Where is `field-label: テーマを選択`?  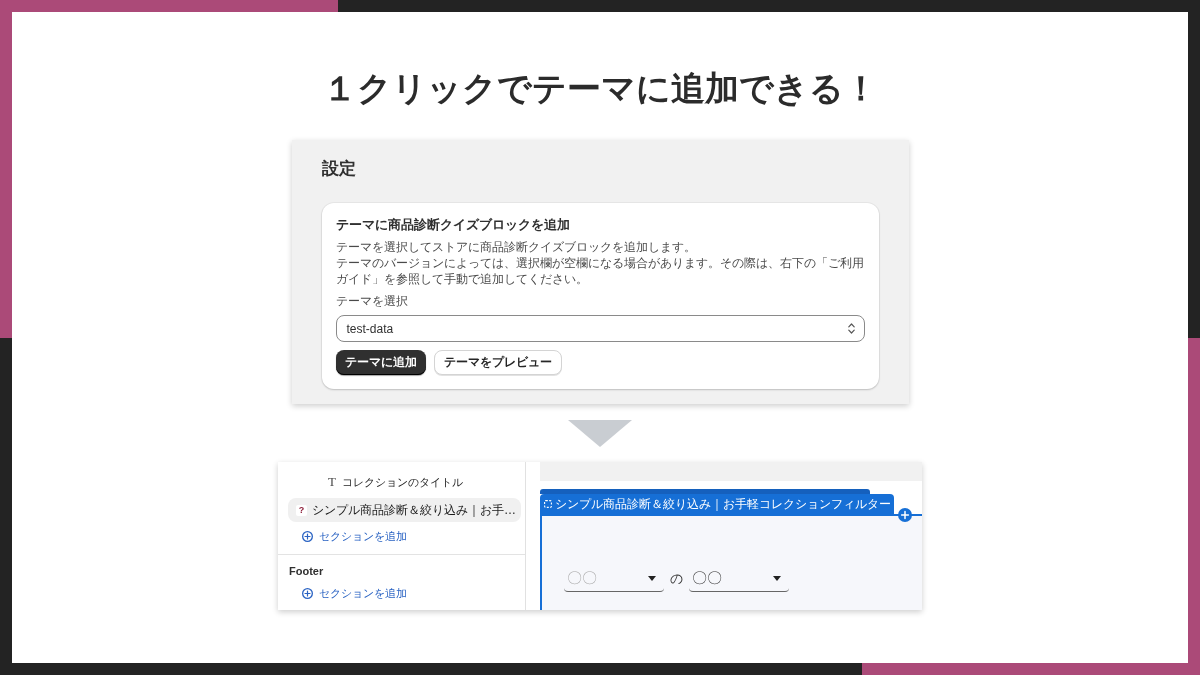
field-label: テーマを選択 is located at coordinates (371, 301).